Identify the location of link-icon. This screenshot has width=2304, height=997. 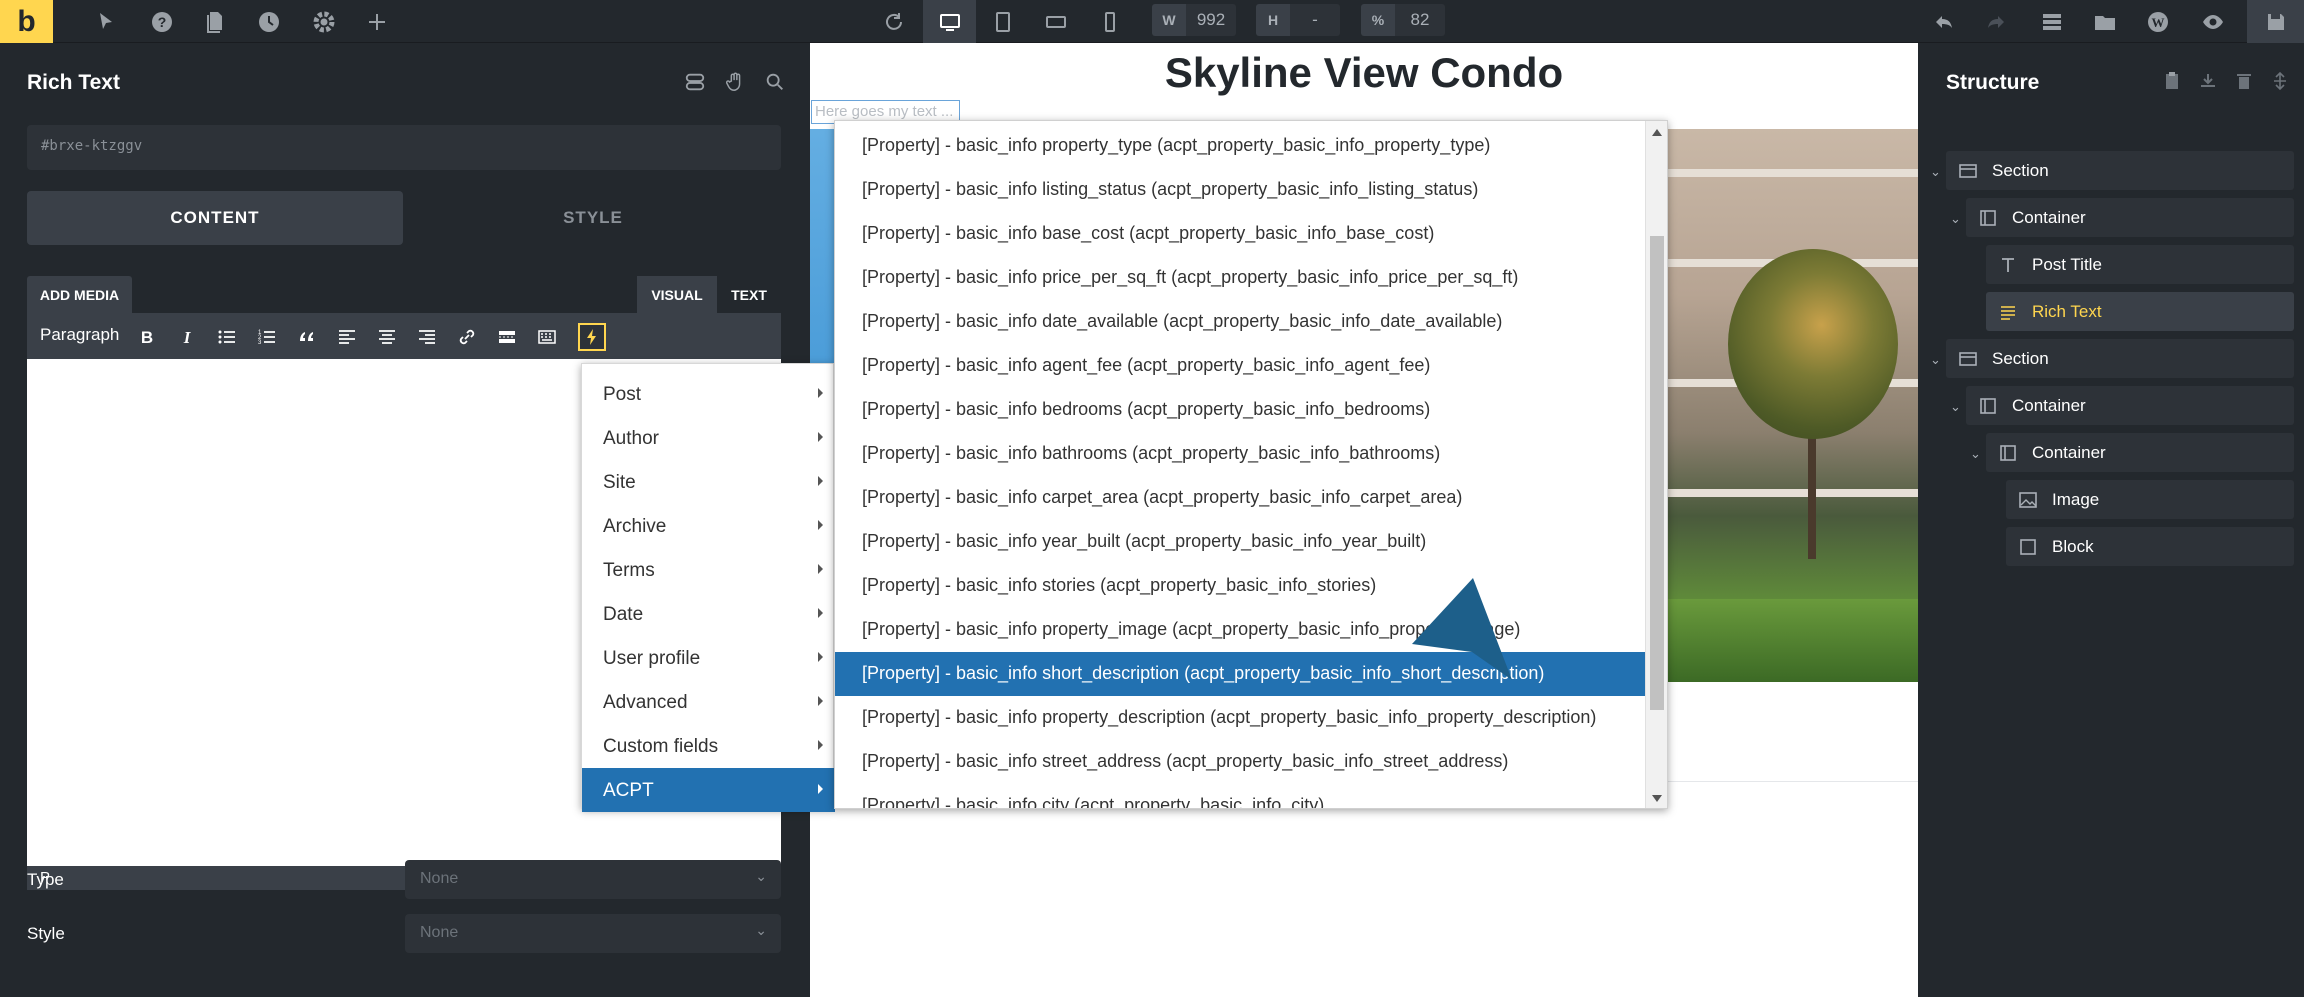
(467, 337).